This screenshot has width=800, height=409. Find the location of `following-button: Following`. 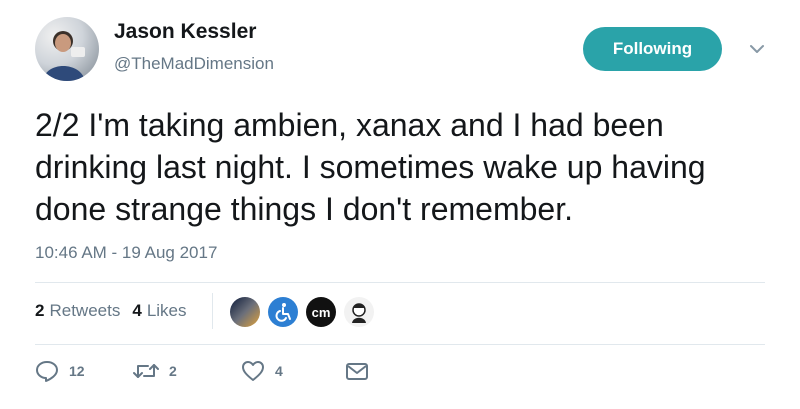

following-button: Following is located at coordinates (652, 49).